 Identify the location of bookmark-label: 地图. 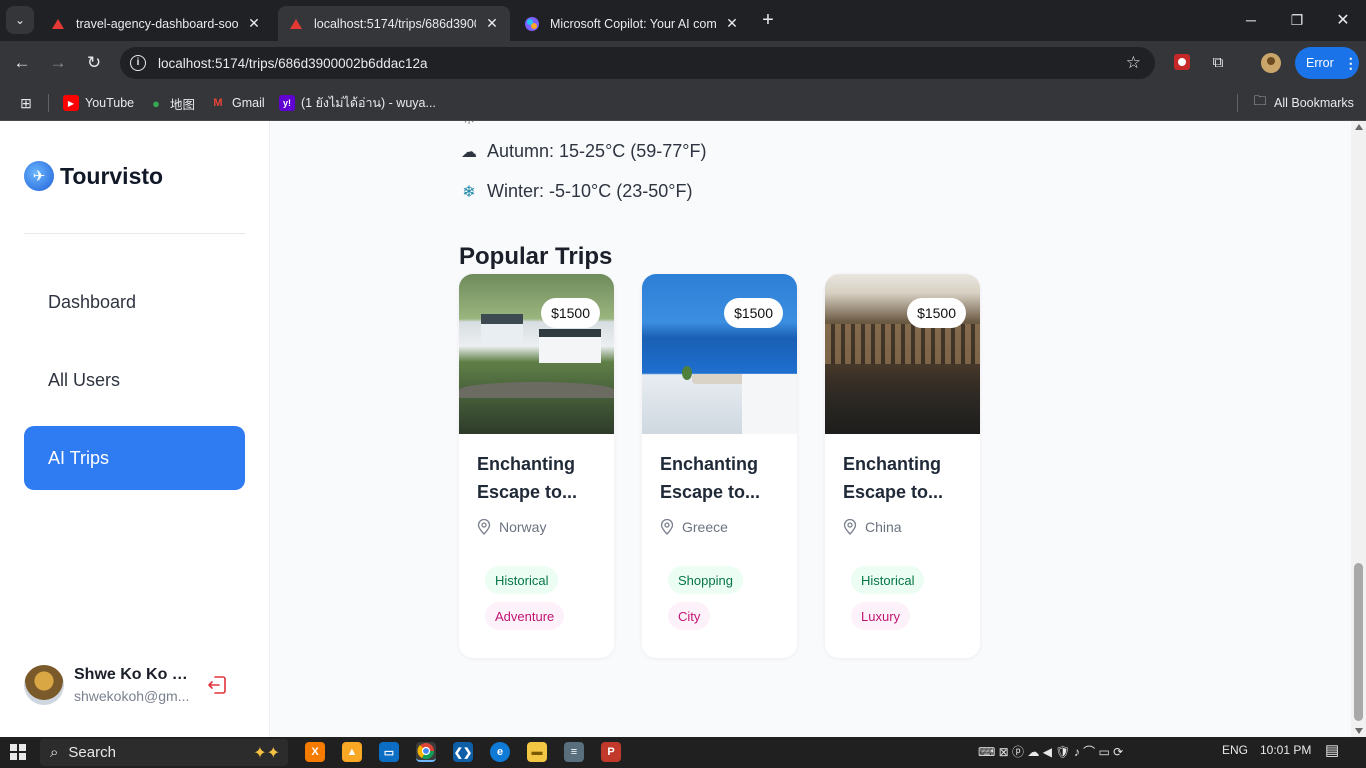
(183, 104).